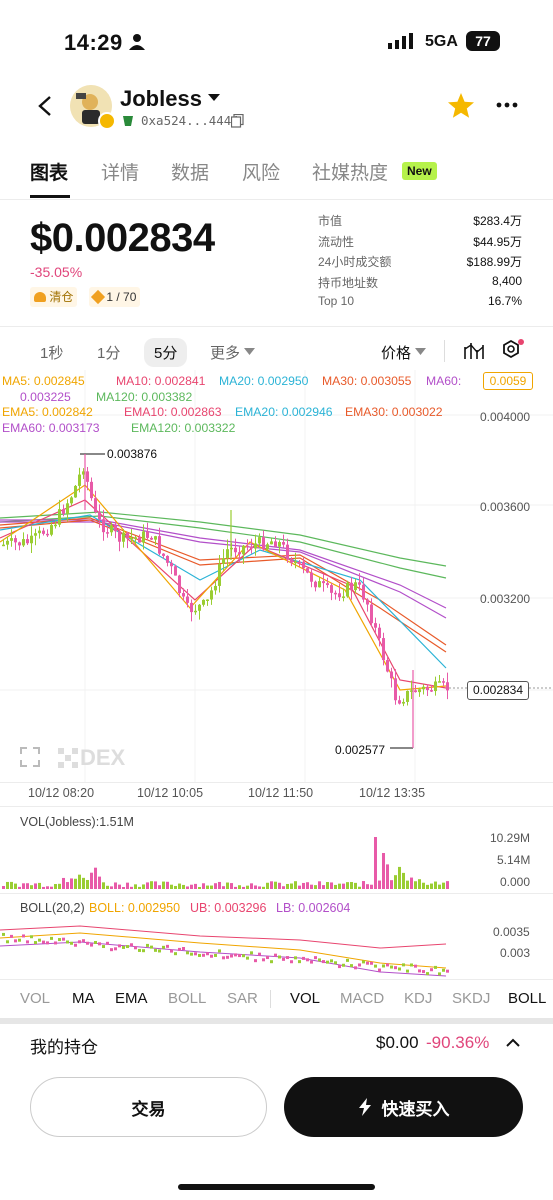  What do you see at coordinates (161, 99) in the screenshot?
I see `token-title: Jobless` at bounding box center [161, 99].